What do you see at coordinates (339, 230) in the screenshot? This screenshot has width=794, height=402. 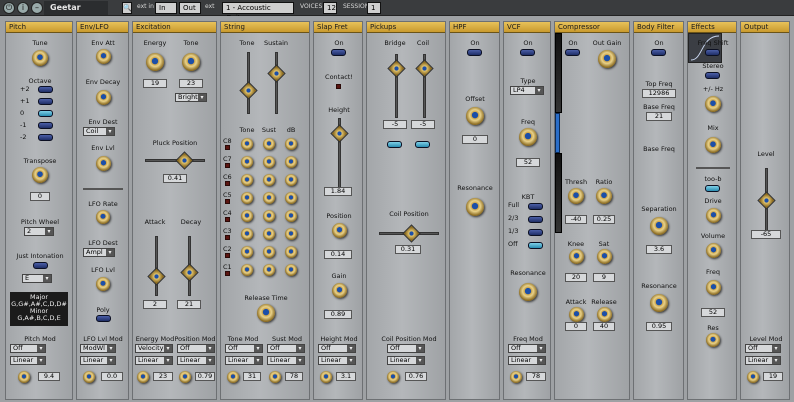 I see `position-knob` at bounding box center [339, 230].